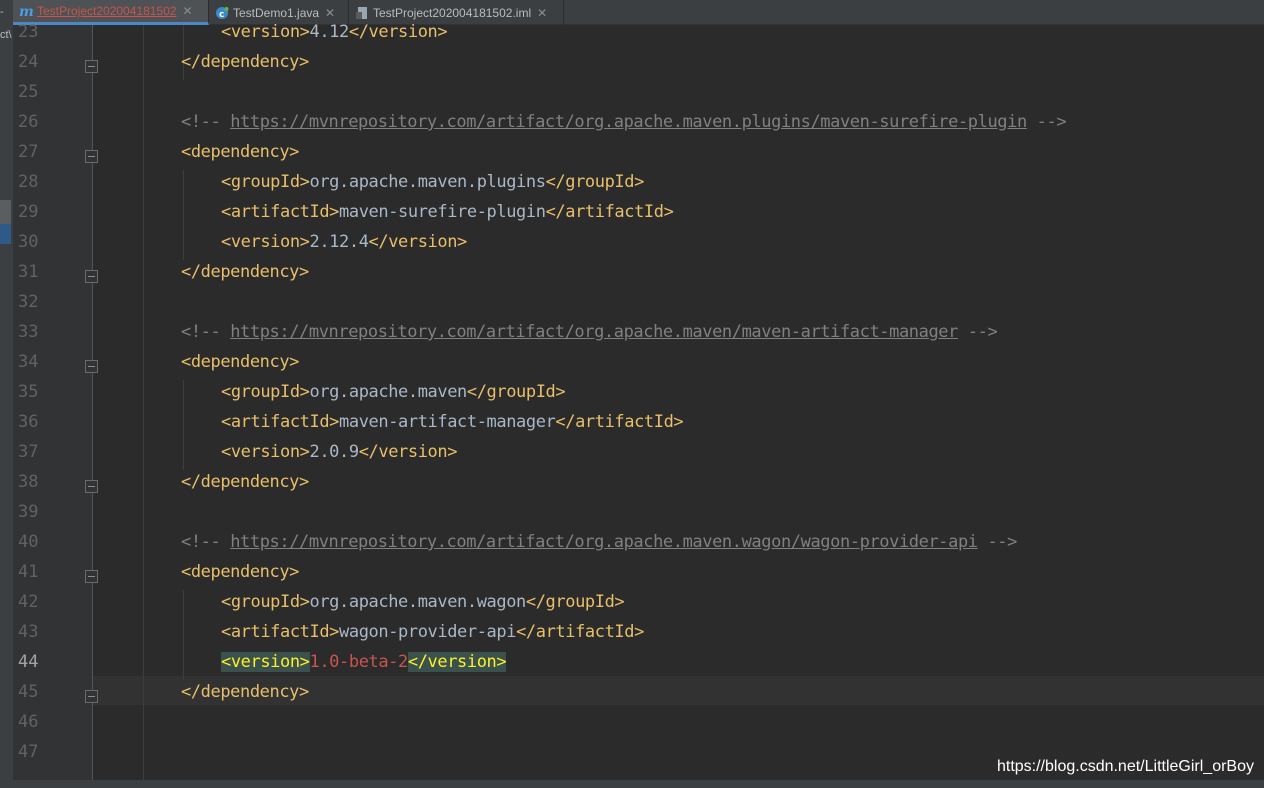 The image size is (1264, 788). Describe the element at coordinates (632, 667) in the screenshot. I see `code-line: 44 <version>1.0-beta-2</version>` at that location.